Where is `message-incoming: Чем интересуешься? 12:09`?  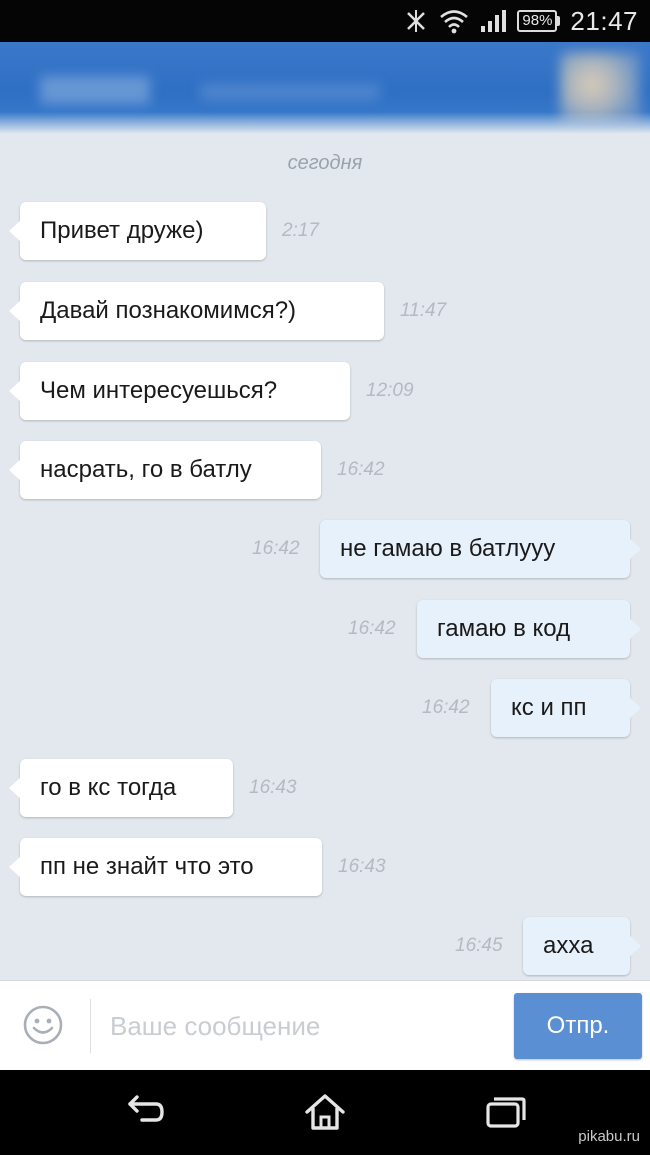 message-incoming: Чем интересуешься? 12:09 is located at coordinates (325, 391).